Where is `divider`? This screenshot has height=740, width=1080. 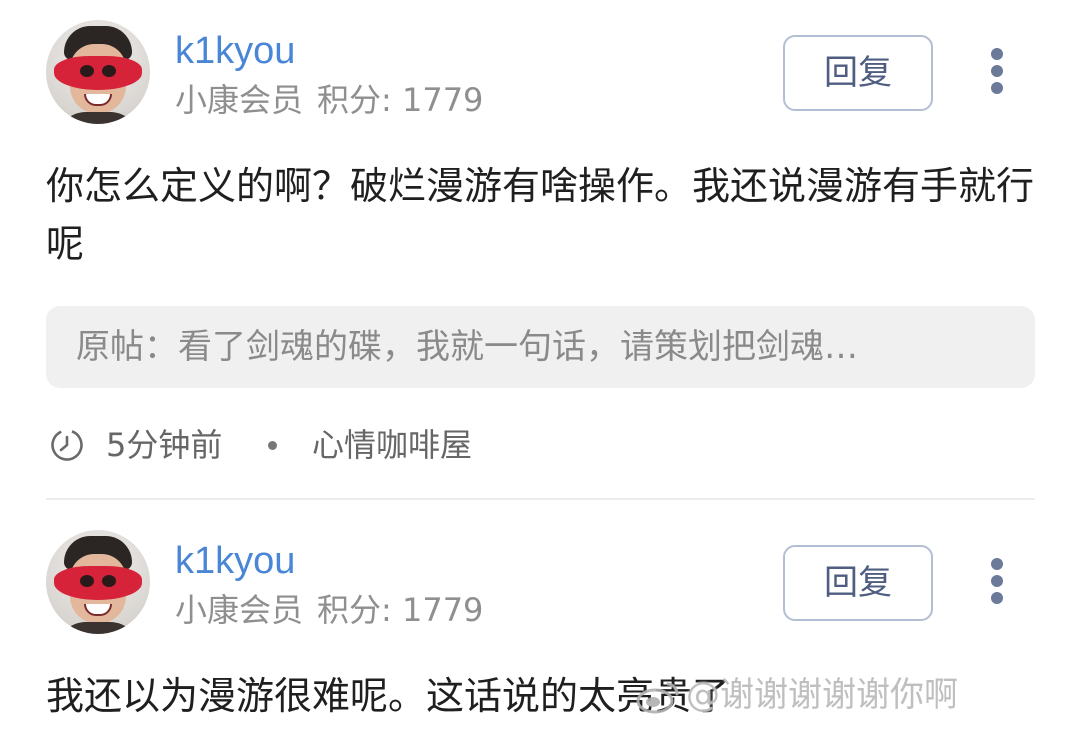
divider is located at coordinates (540, 499).